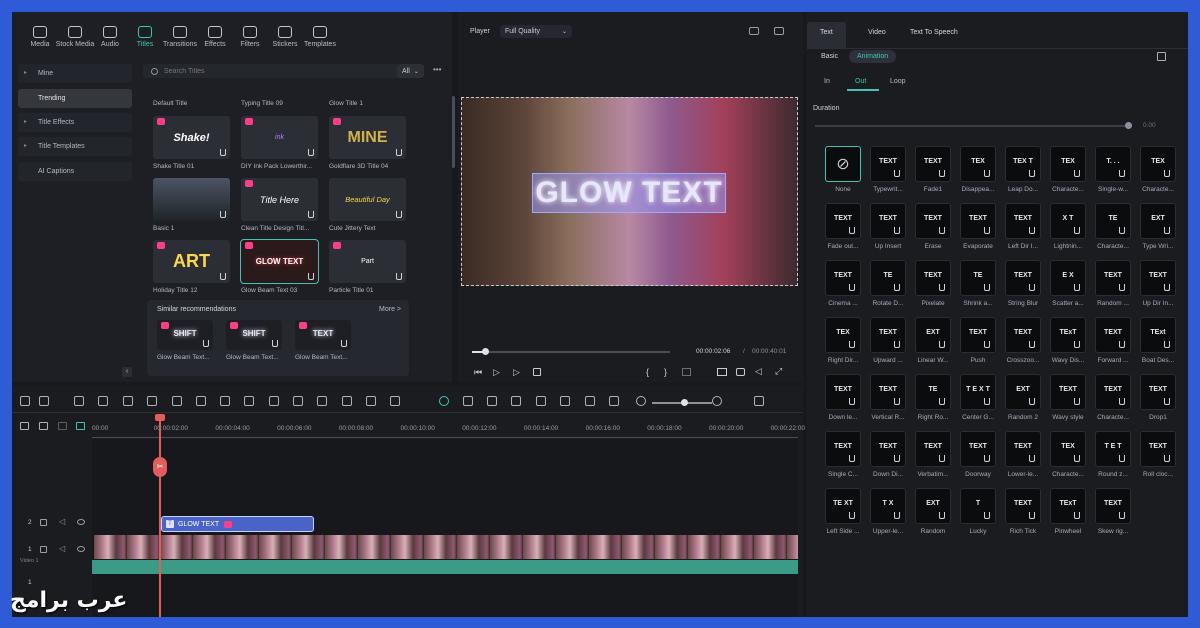  I want to click on split-scissors-icon: ✂, so click(160, 467).